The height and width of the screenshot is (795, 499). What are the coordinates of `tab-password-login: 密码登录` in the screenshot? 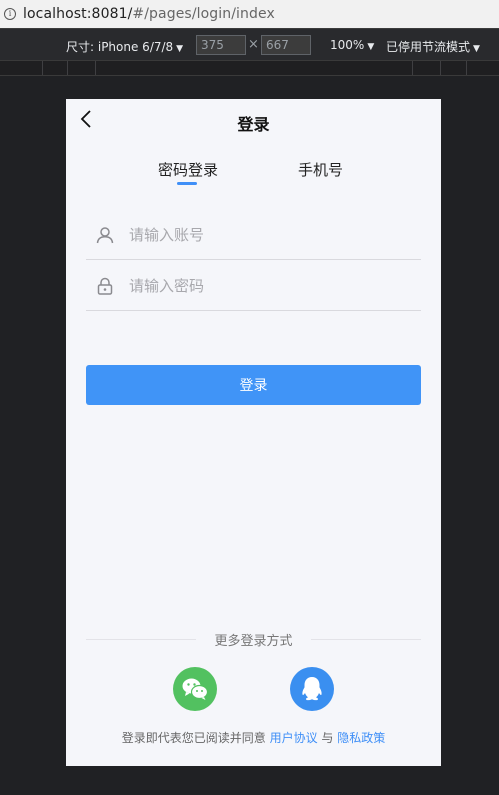 It's located at (188, 169).